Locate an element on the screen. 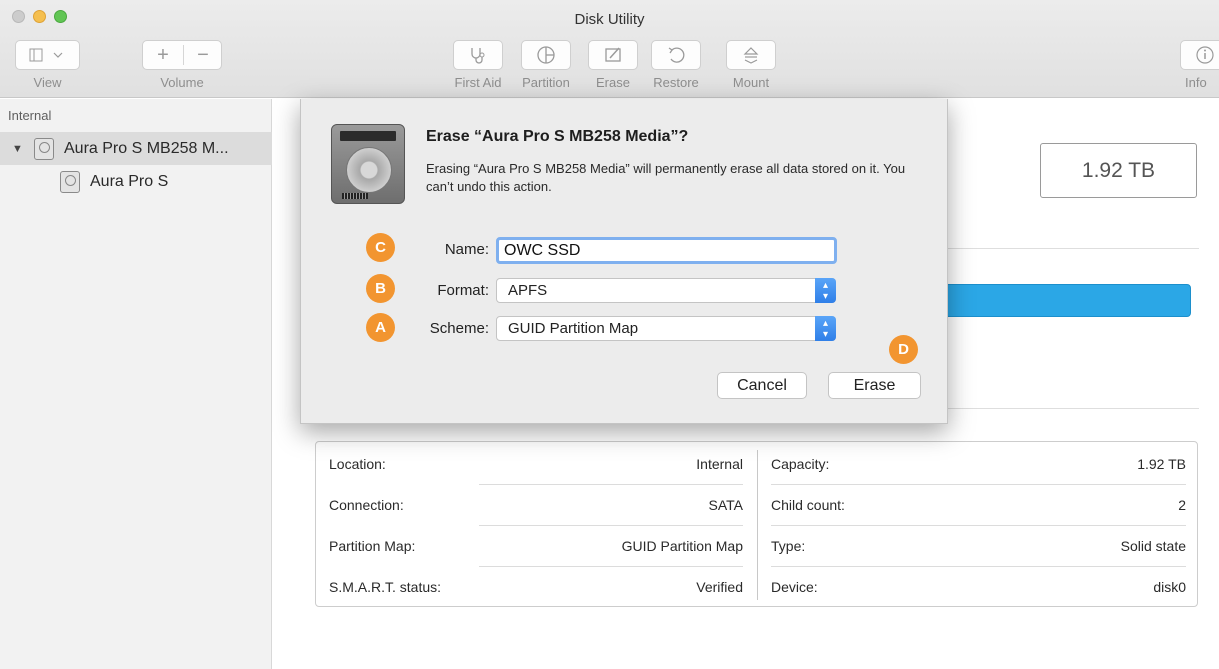  volume-segment: + − is located at coordinates (182, 55).